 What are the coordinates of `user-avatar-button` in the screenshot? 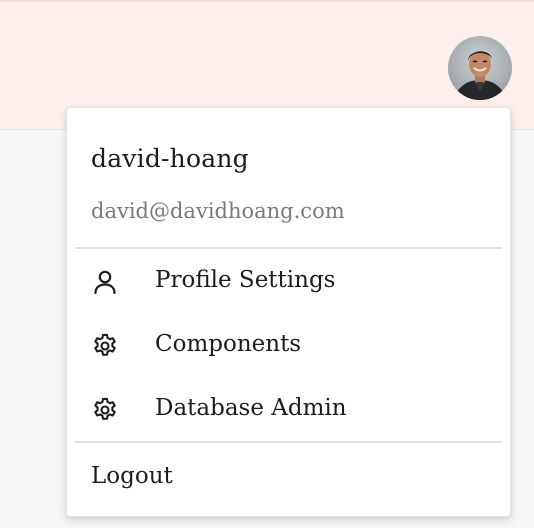 It's located at (480, 68).